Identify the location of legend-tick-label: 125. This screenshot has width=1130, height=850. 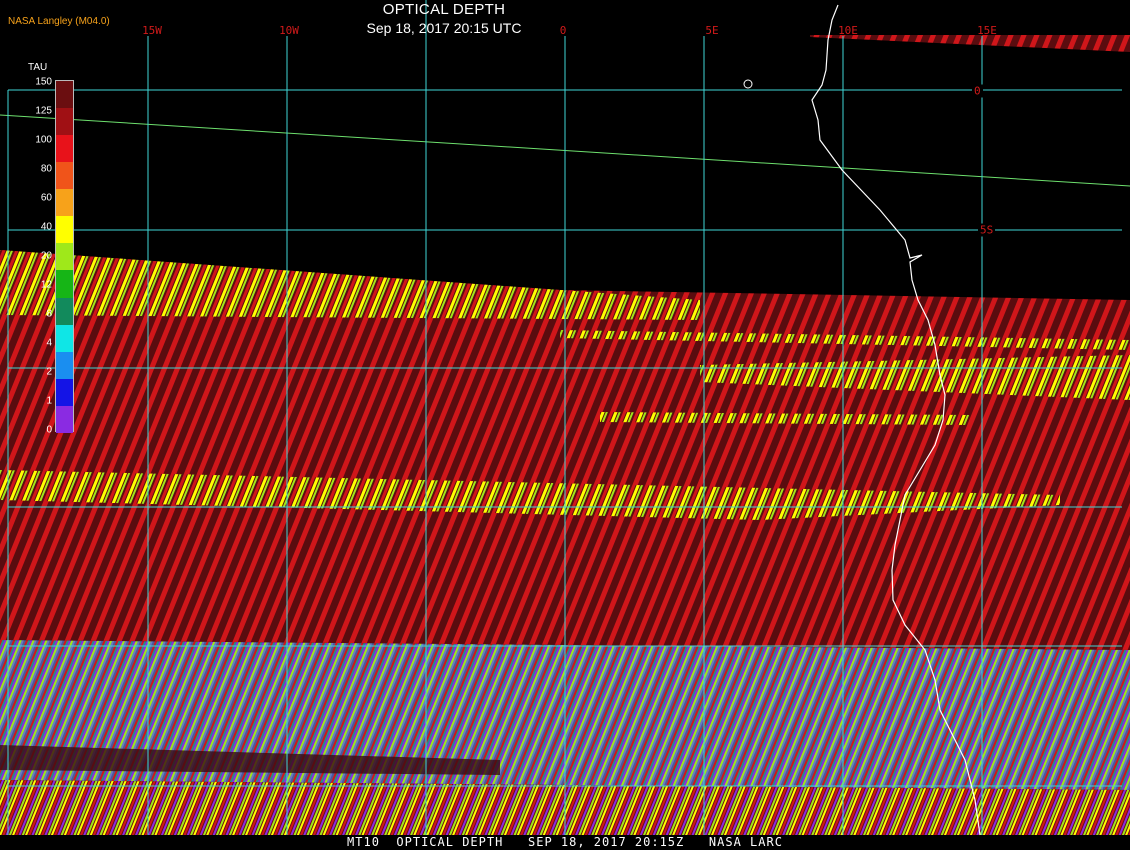
(43, 111).